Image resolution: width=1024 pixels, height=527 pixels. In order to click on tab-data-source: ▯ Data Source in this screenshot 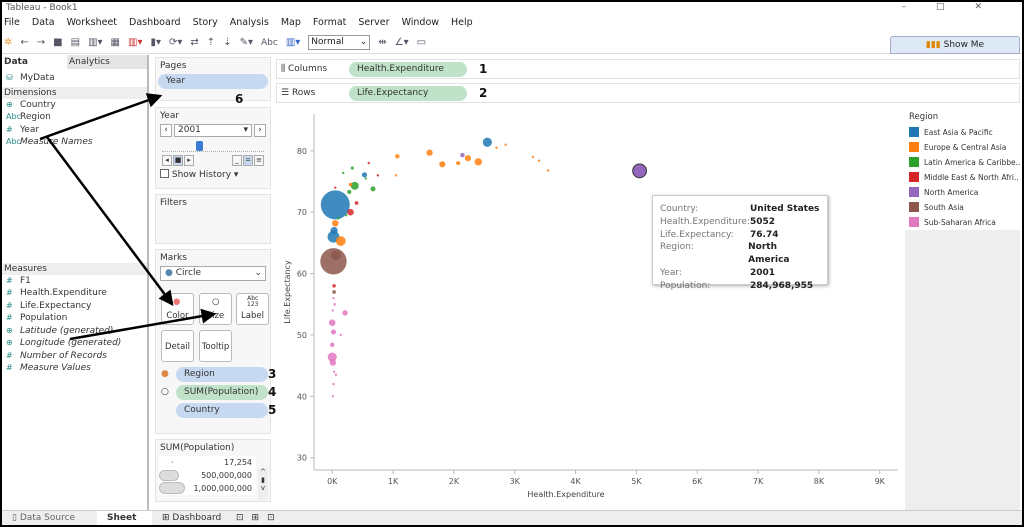, I will do `click(49, 518)`.